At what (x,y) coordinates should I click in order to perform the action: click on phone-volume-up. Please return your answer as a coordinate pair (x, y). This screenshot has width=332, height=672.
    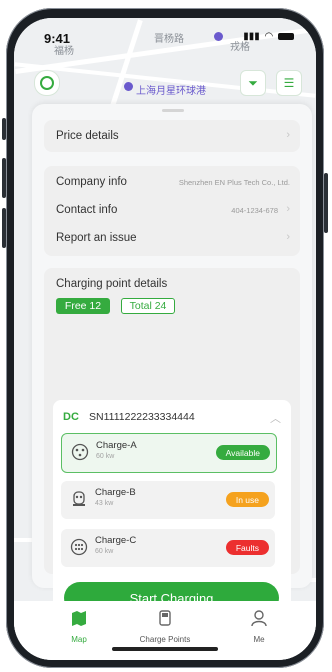
    Looking at the image, I should click on (4, 178).